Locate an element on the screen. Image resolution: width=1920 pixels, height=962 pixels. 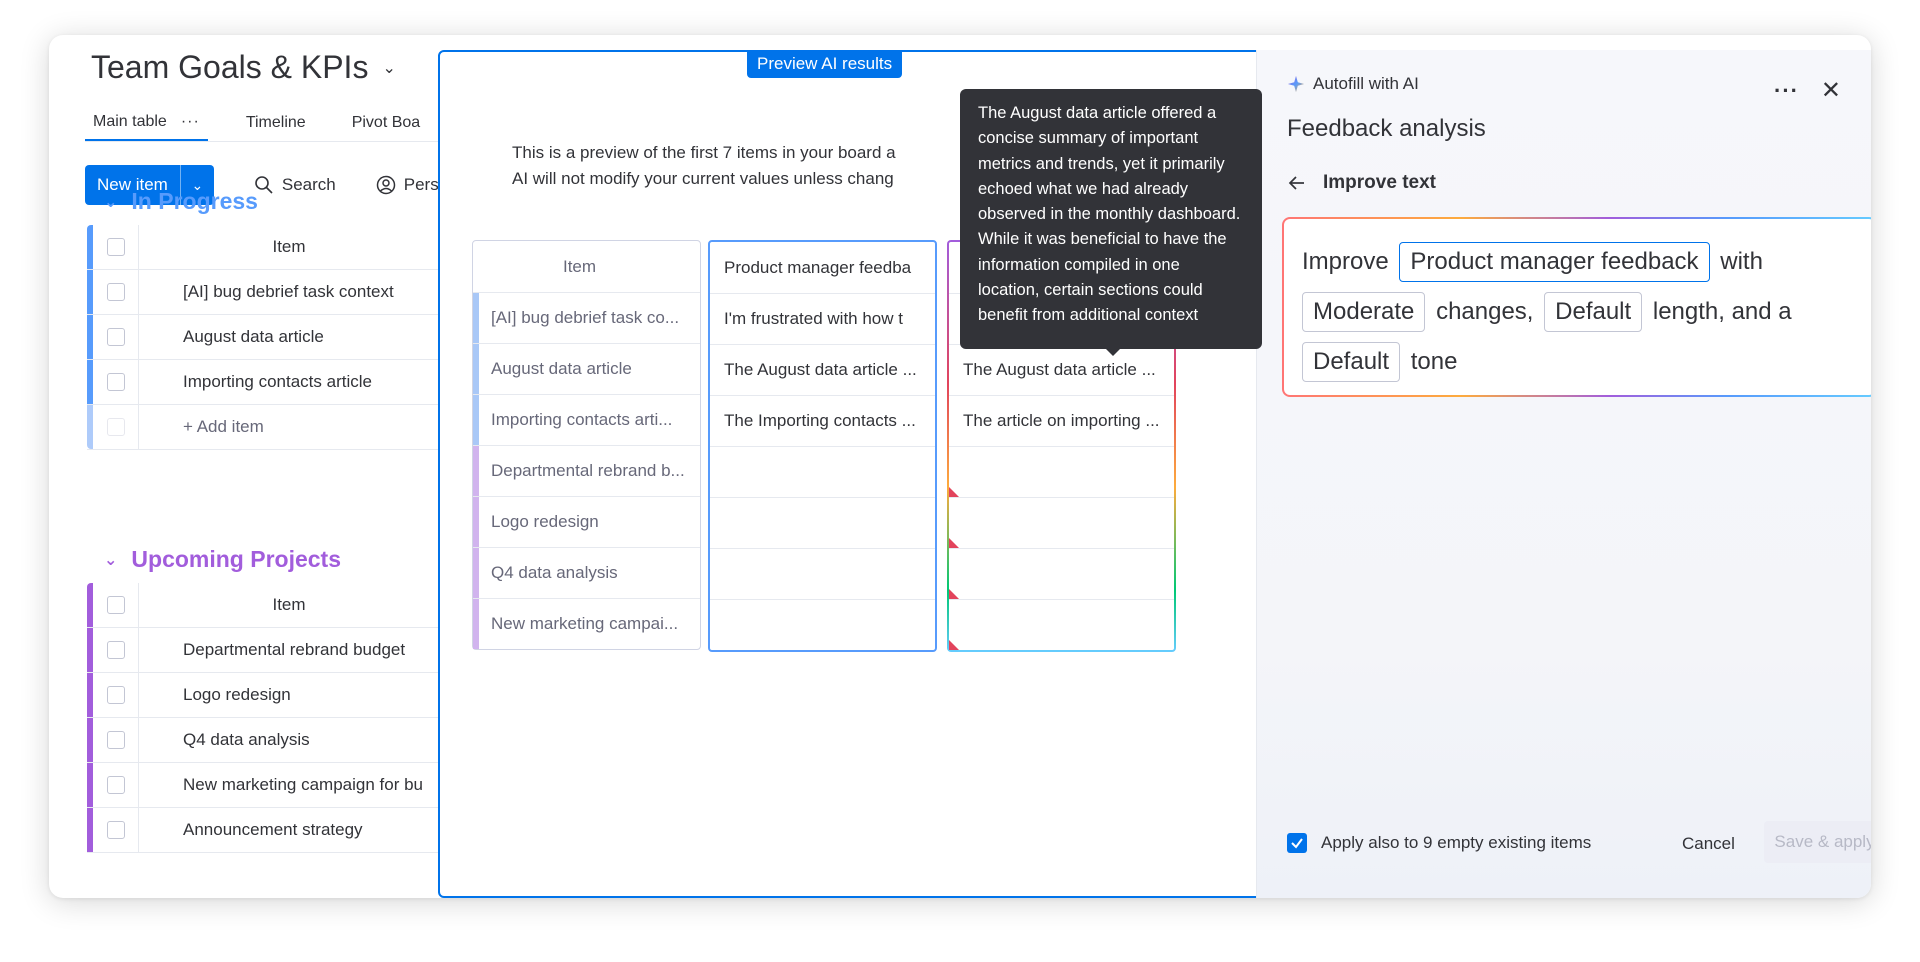
changes-select-chip: Moderate is located at coordinates (1364, 312).